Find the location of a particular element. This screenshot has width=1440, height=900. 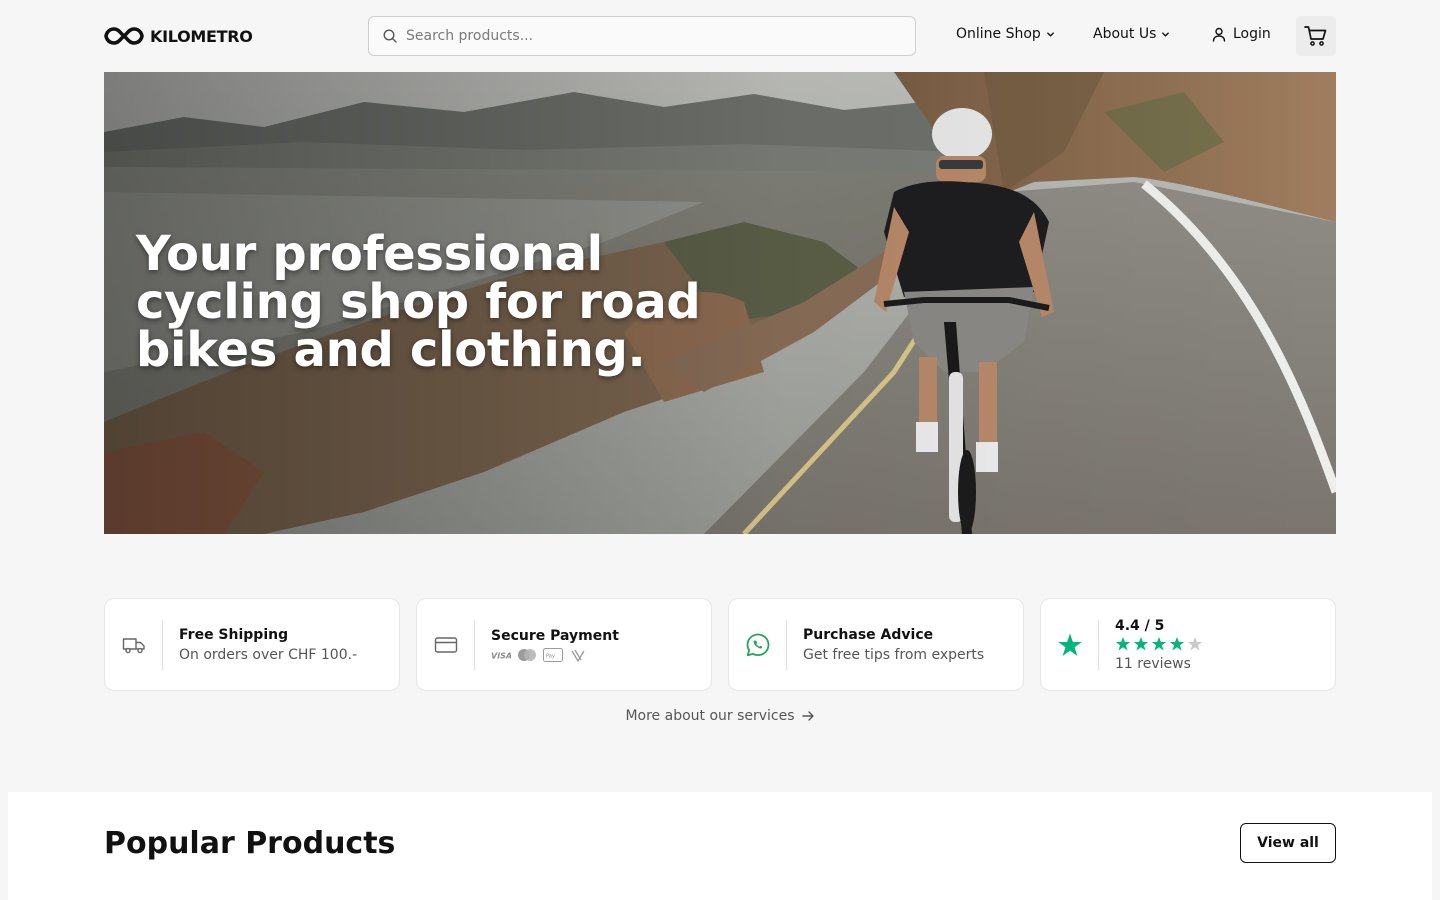

nav-online-shop: Online Shop is located at coordinates (1005, 34).